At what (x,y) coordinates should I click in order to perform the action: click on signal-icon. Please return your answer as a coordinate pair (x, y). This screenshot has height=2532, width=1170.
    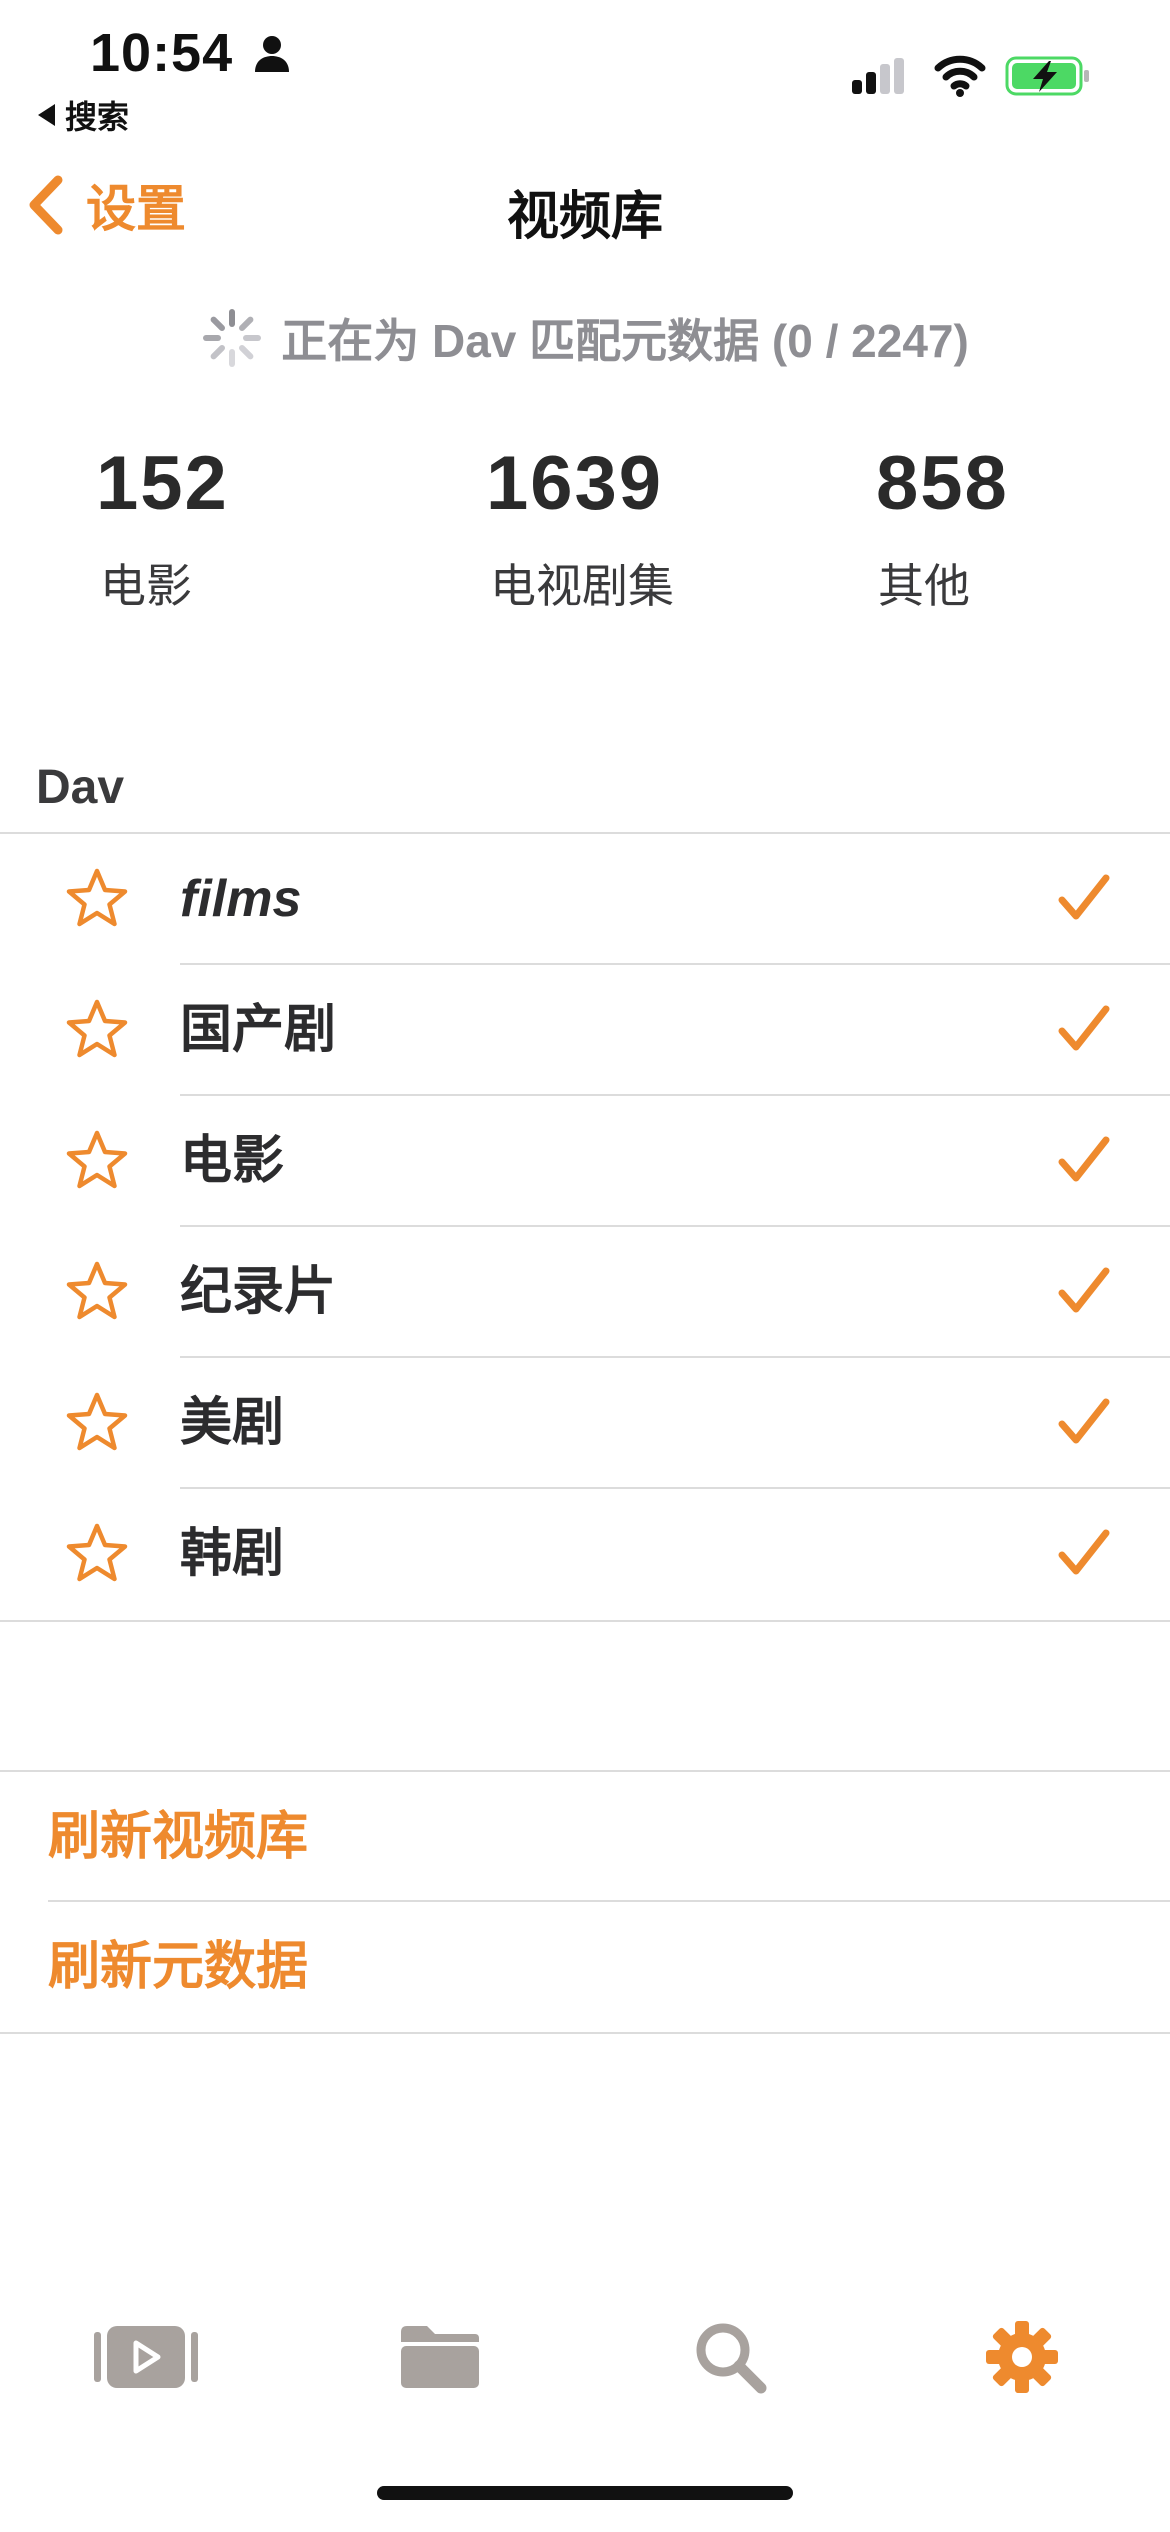
    Looking at the image, I should click on (878, 76).